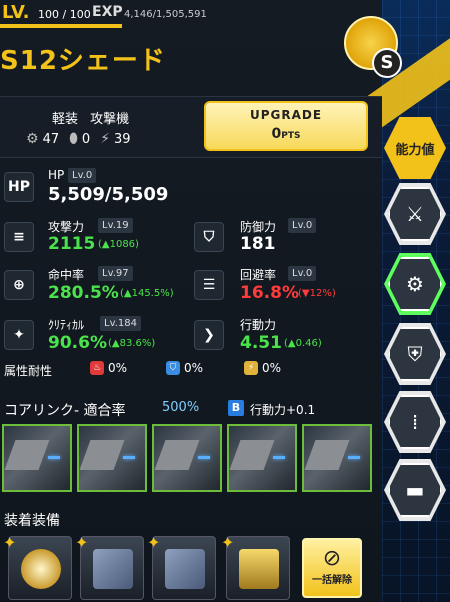 The height and width of the screenshot is (602, 450). Describe the element at coordinates (105, 139) in the screenshot. I see `lightning-icon: ⚡` at that location.